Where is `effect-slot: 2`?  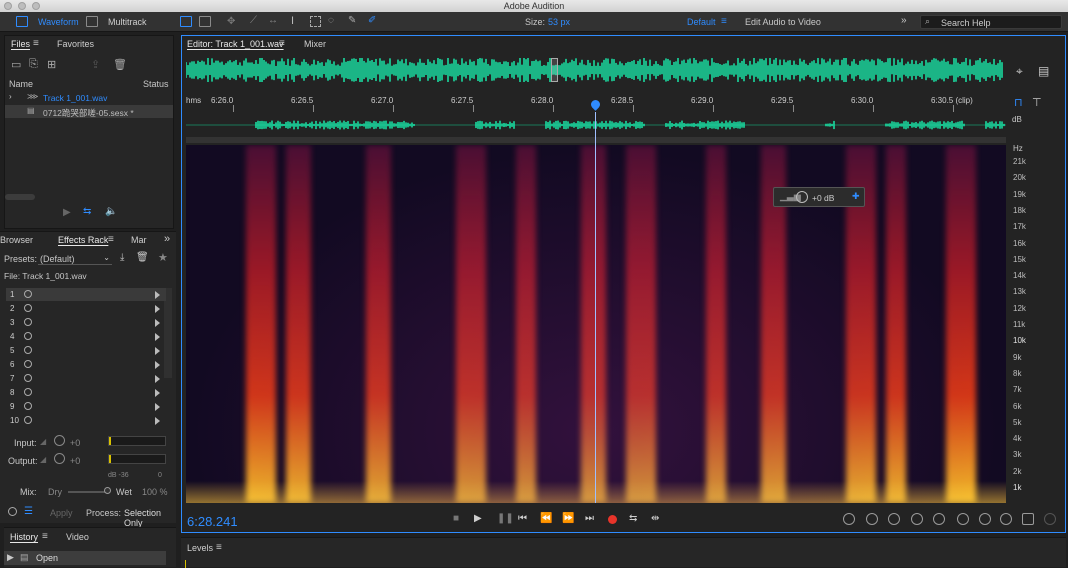
effect-slot: 2 is located at coordinates (86, 308).